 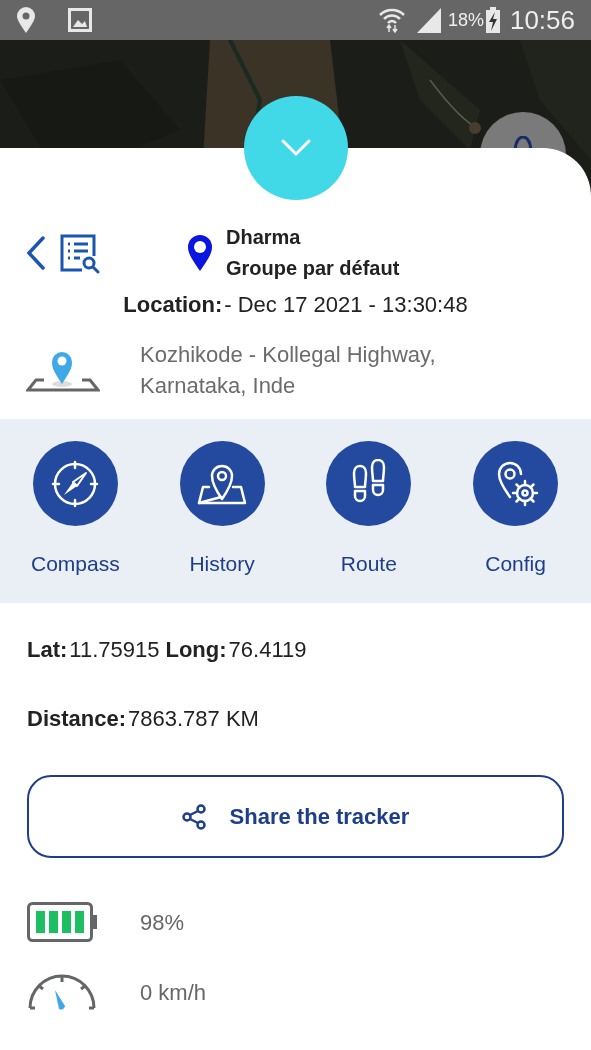 I want to click on long-value: 76.4119, so click(x=267, y=650).